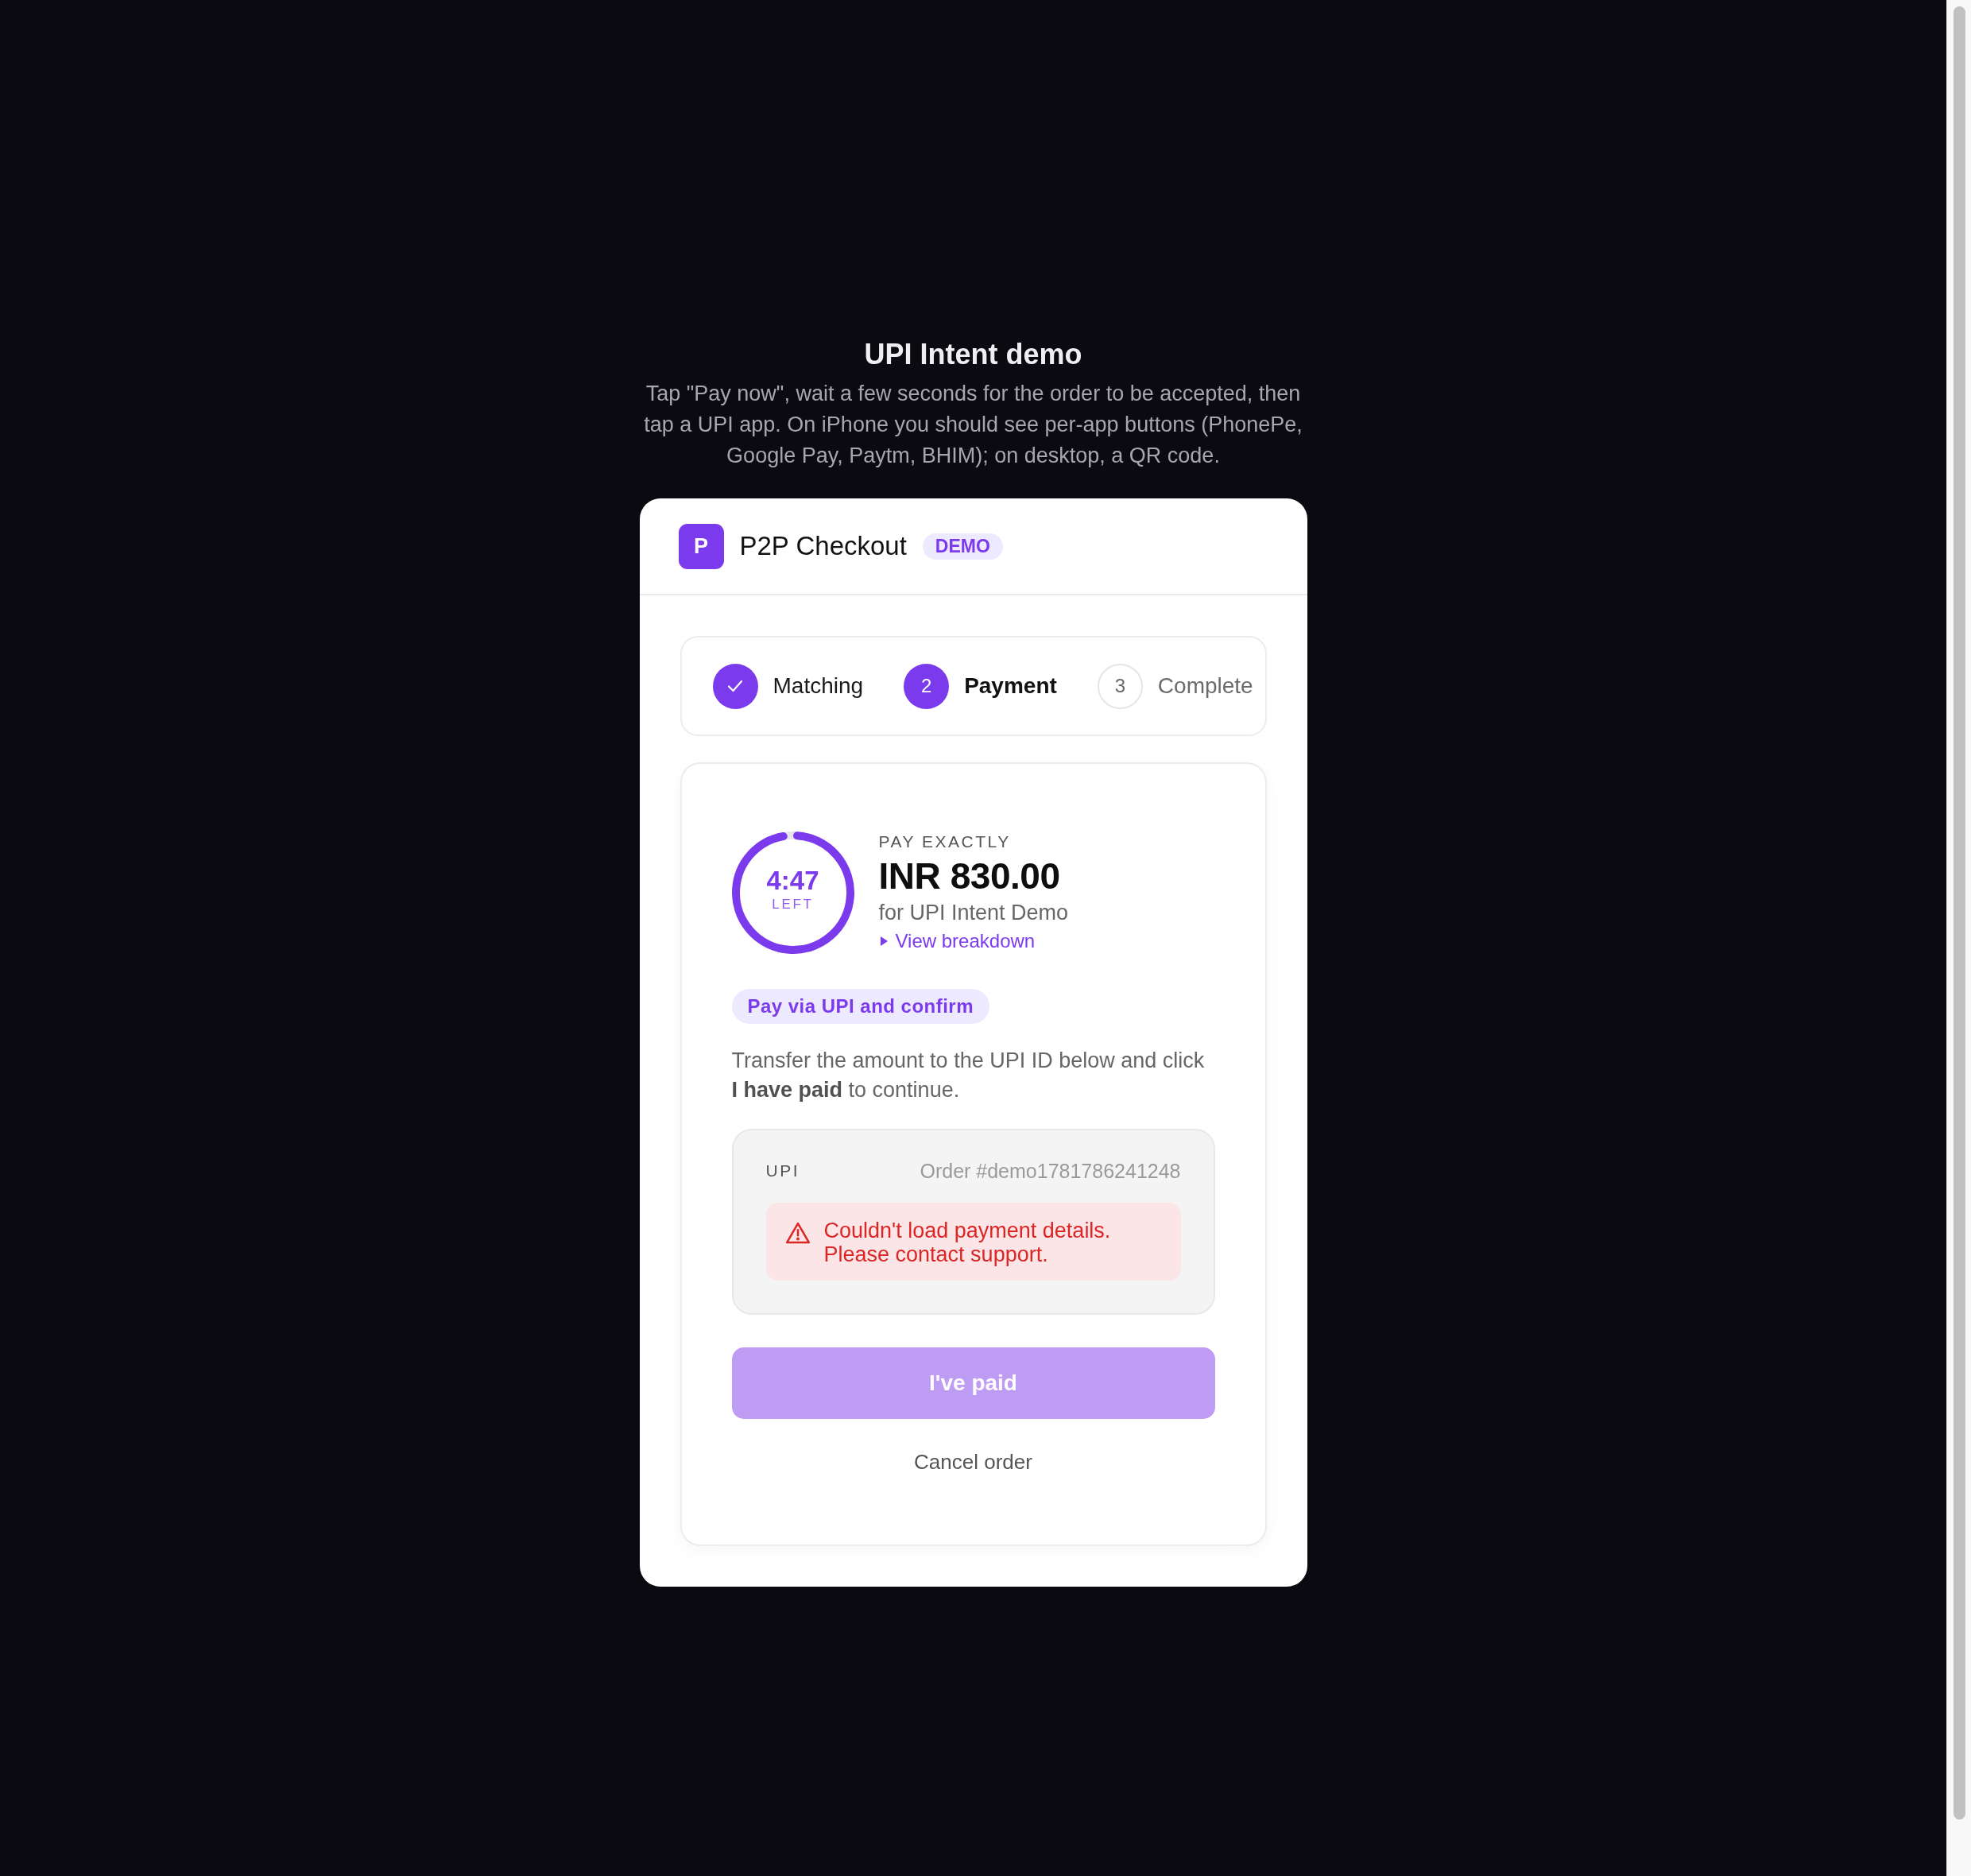 The image size is (1971, 1876). Describe the element at coordinates (797, 1233) in the screenshot. I see `warning-icon` at that location.